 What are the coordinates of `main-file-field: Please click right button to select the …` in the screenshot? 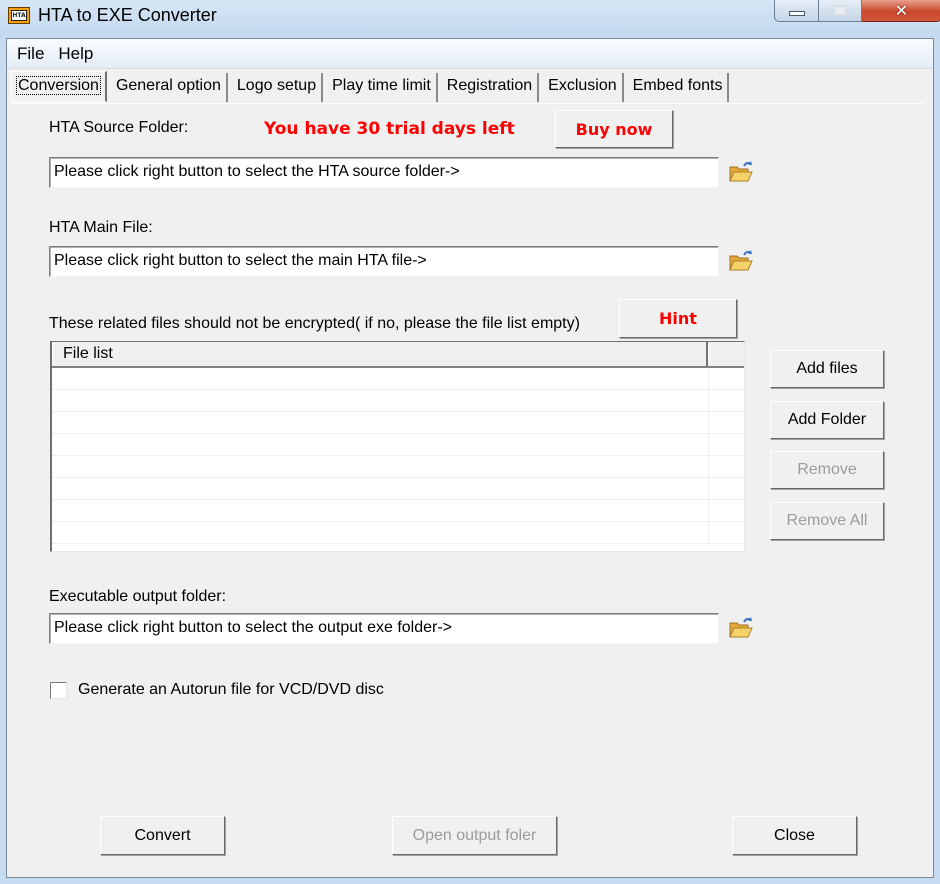 It's located at (384, 261).